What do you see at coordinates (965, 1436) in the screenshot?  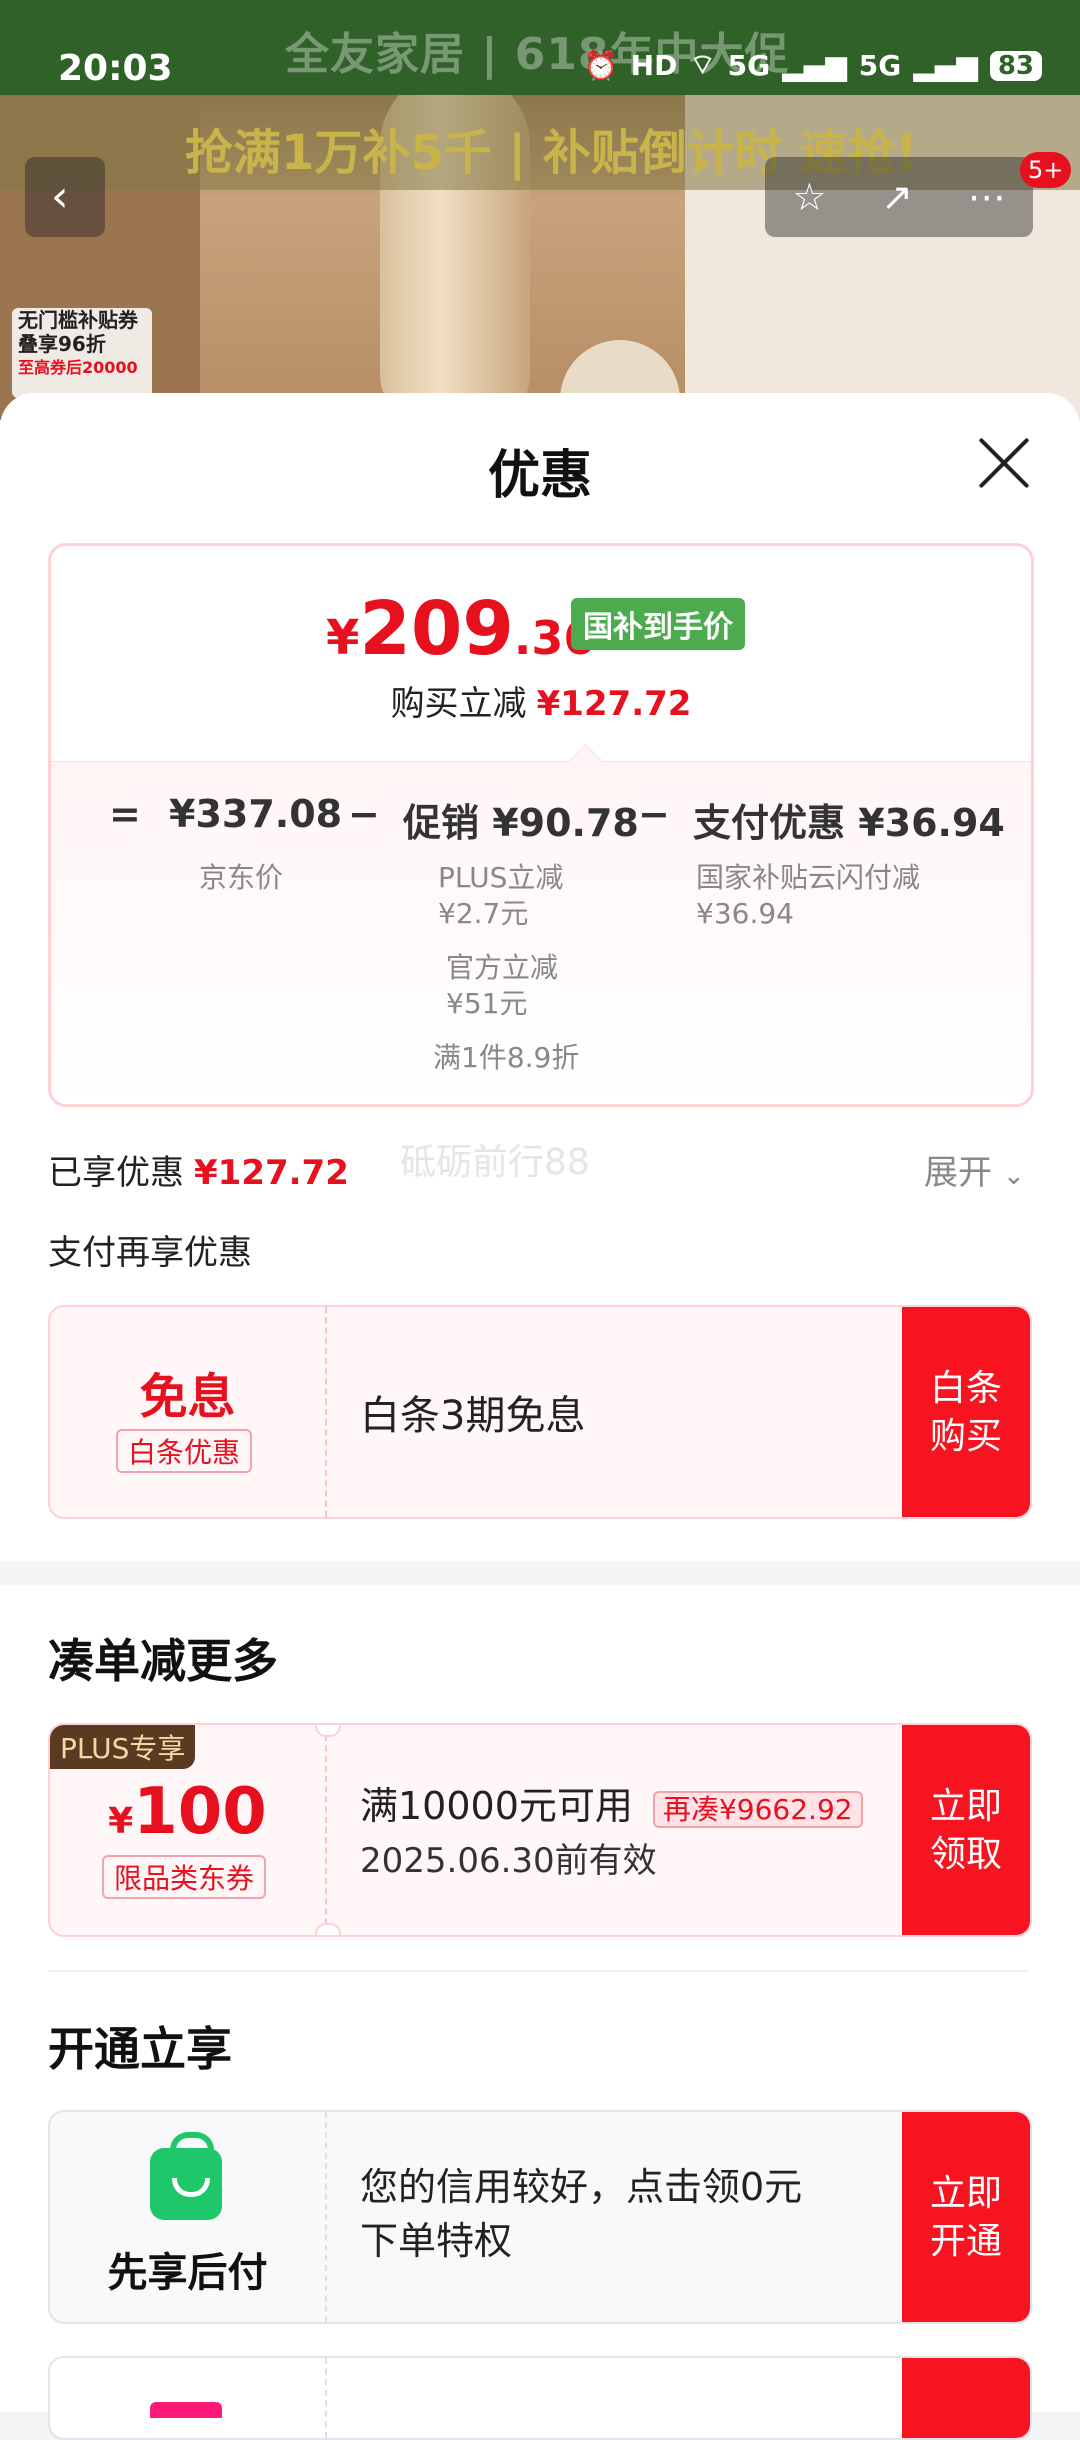 I see `baitiao-buy-line2: 购买` at bounding box center [965, 1436].